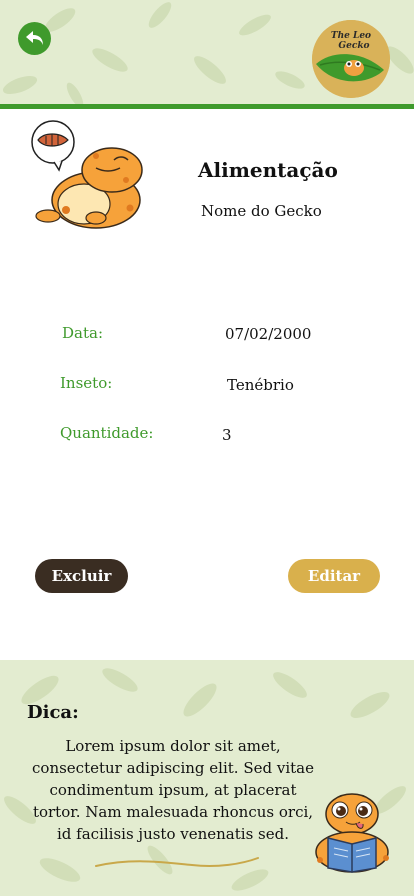 This screenshot has width=414, height=896. Describe the element at coordinates (260, 385) in the screenshot. I see `insect-value: Tenébrio` at that location.